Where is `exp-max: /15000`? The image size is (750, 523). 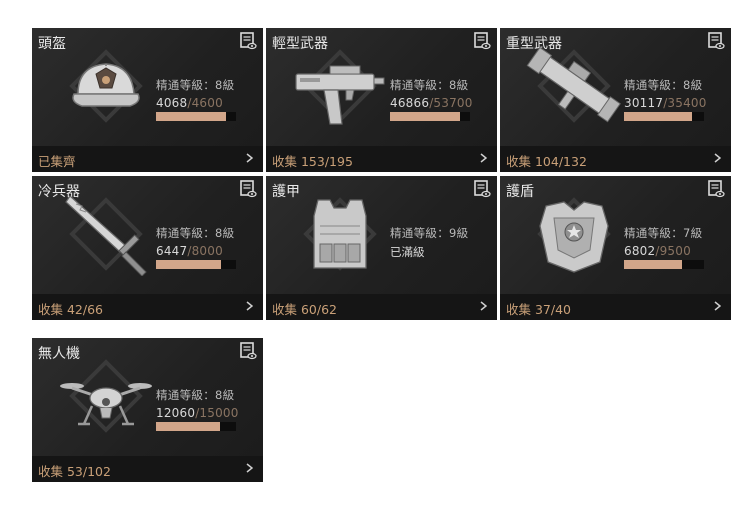
exp-max: /15000 is located at coordinates (217, 413).